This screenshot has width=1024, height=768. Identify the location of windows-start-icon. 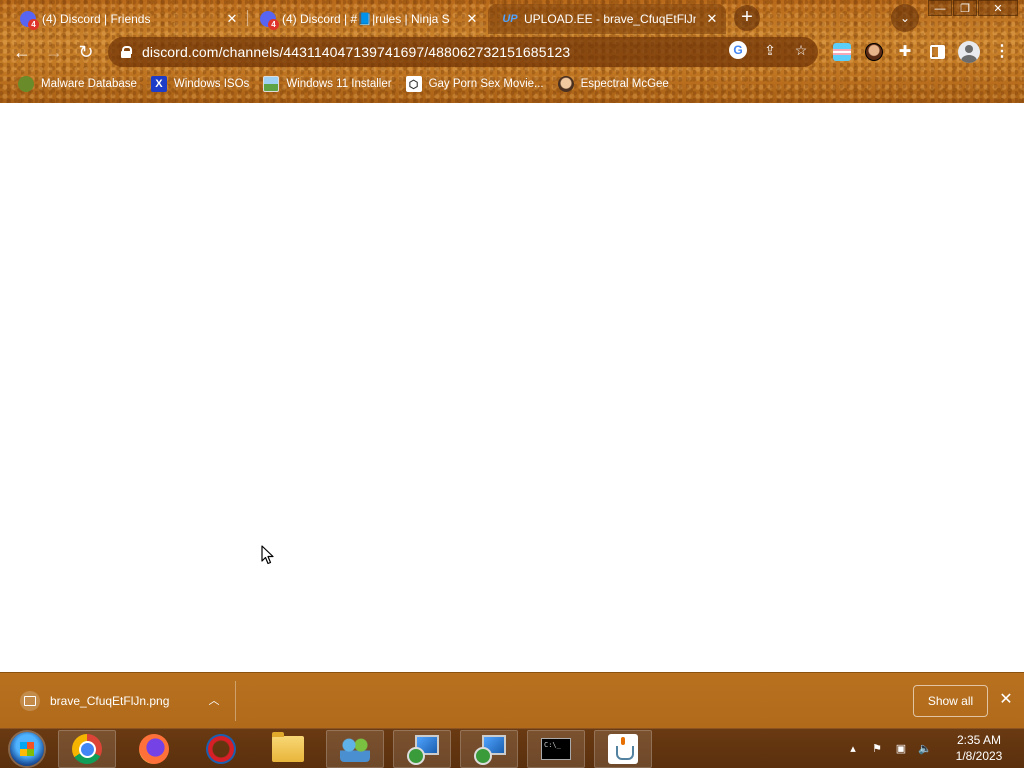
(27, 749).